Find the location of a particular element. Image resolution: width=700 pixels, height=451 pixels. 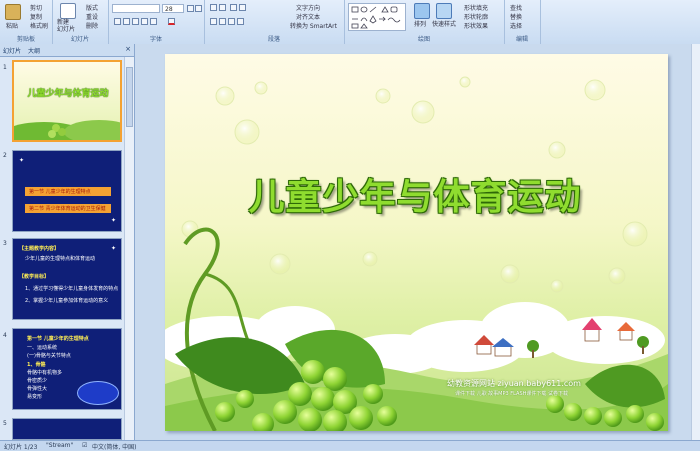

shapes-gallery is located at coordinates (377, 17).